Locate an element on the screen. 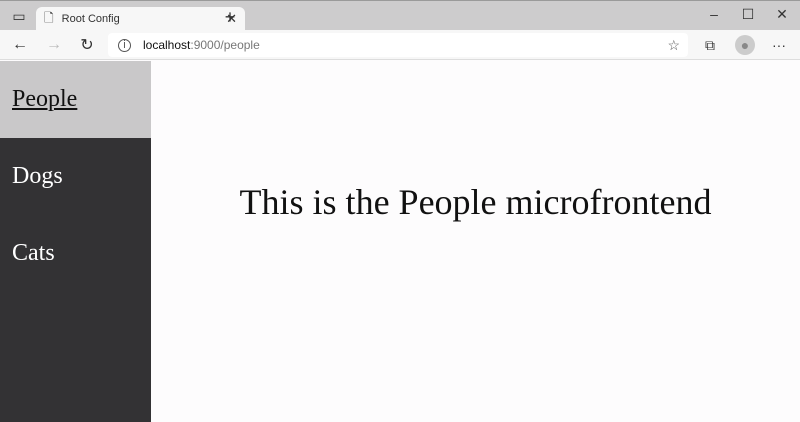 The width and height of the screenshot is (800, 422). nav-item-people: People is located at coordinates (75, 99).